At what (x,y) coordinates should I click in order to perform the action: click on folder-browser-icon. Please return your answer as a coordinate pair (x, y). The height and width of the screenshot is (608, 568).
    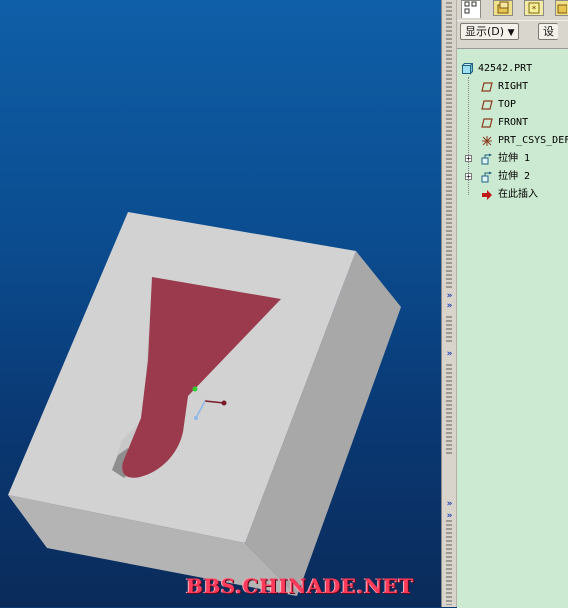
    Looking at the image, I should click on (503, 7).